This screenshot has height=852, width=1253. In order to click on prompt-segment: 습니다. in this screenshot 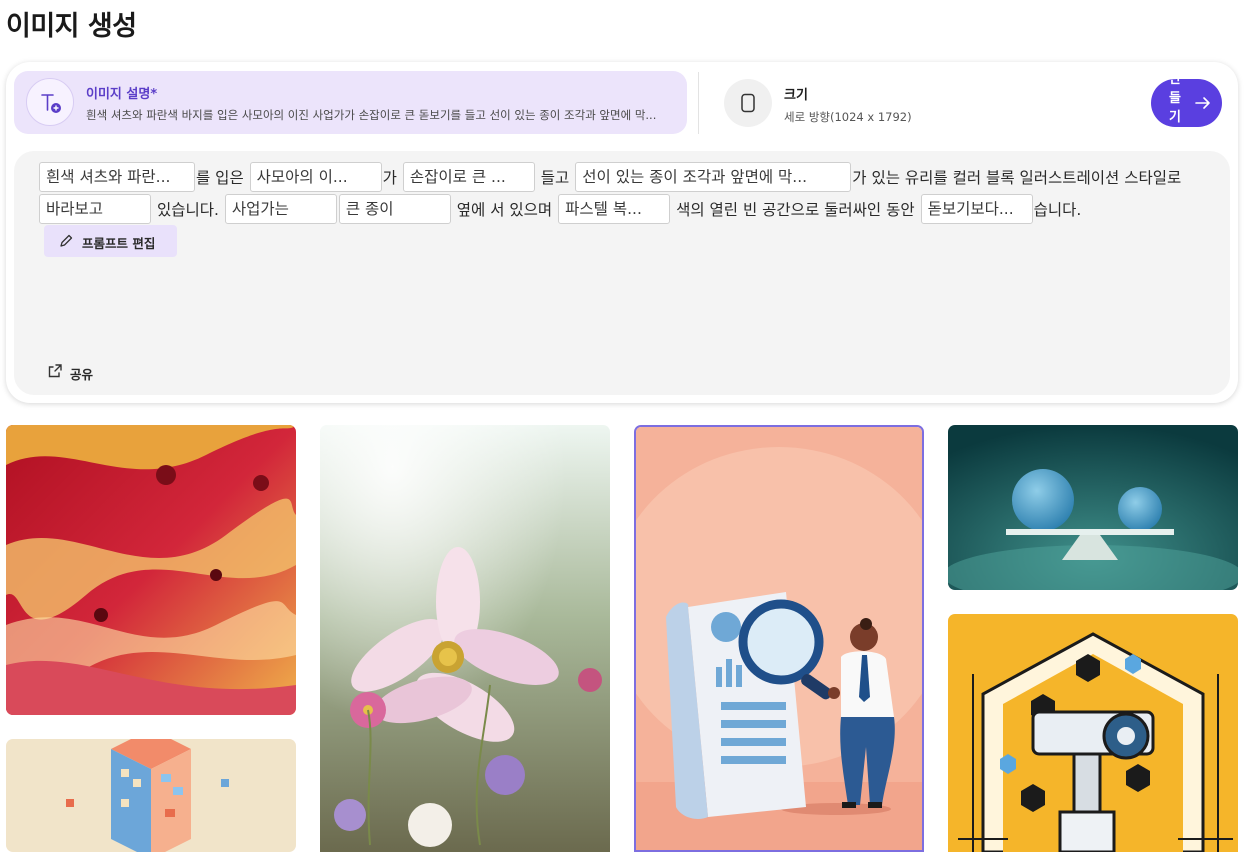, I will do `click(1057, 210)`.